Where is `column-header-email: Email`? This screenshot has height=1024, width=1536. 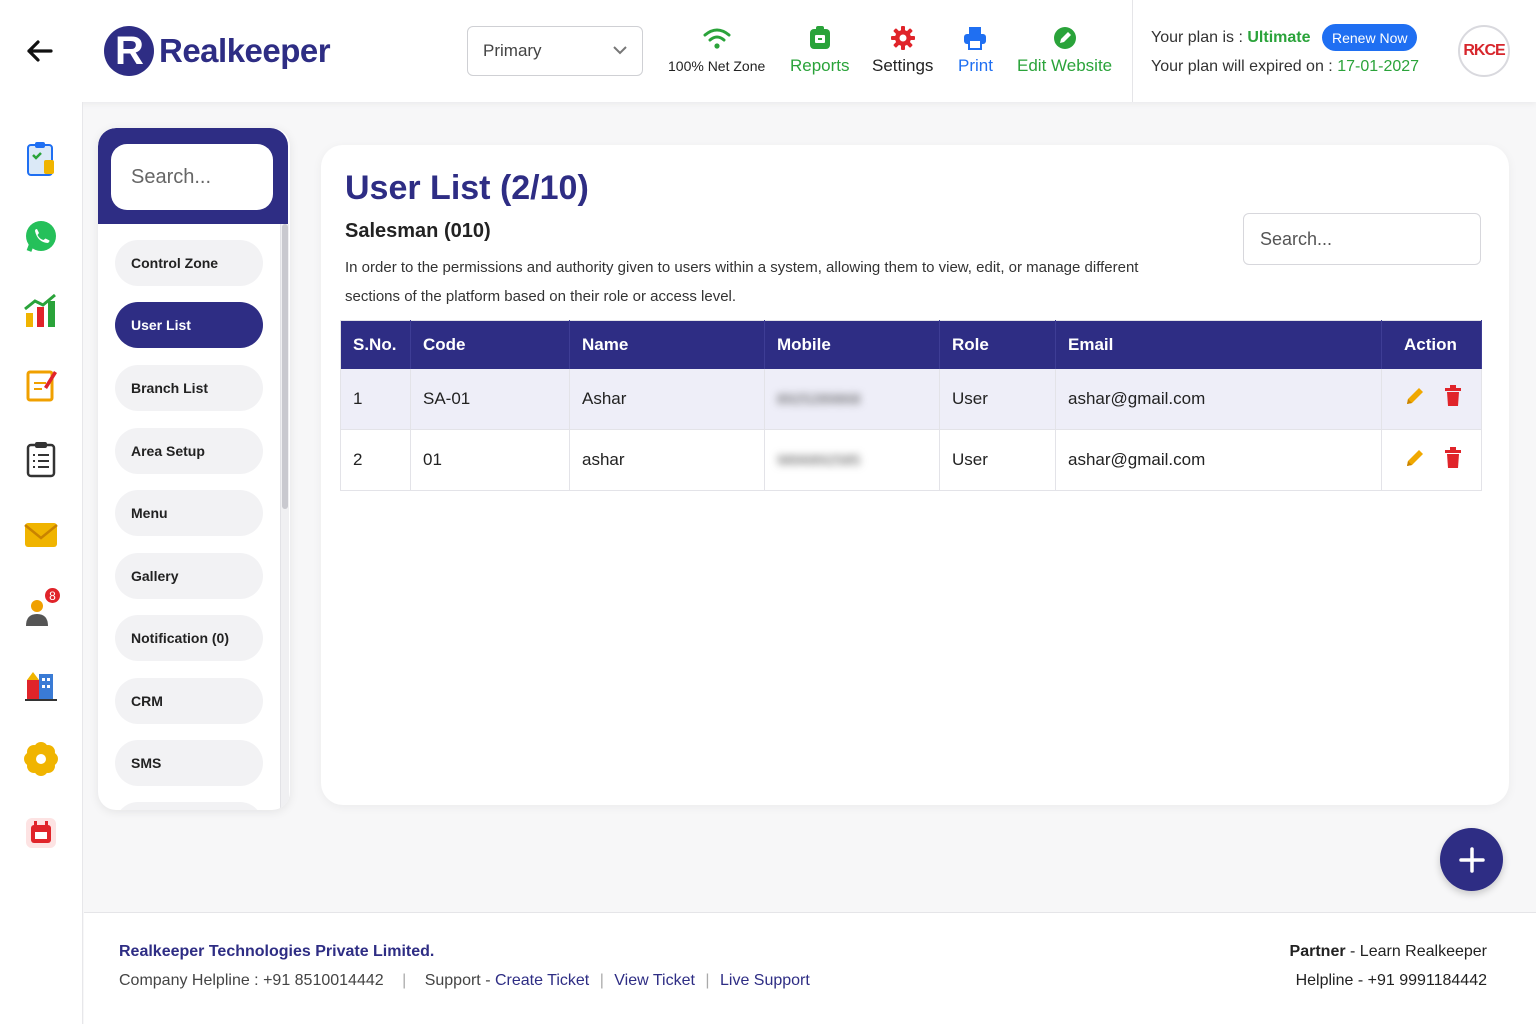 column-header-email: Email is located at coordinates (1218, 344).